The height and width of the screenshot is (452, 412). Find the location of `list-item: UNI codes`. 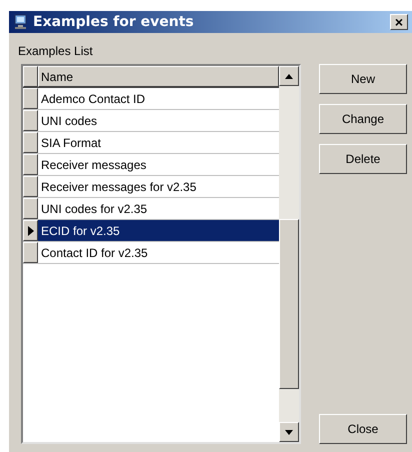

list-item: UNI codes is located at coordinates (158, 120).